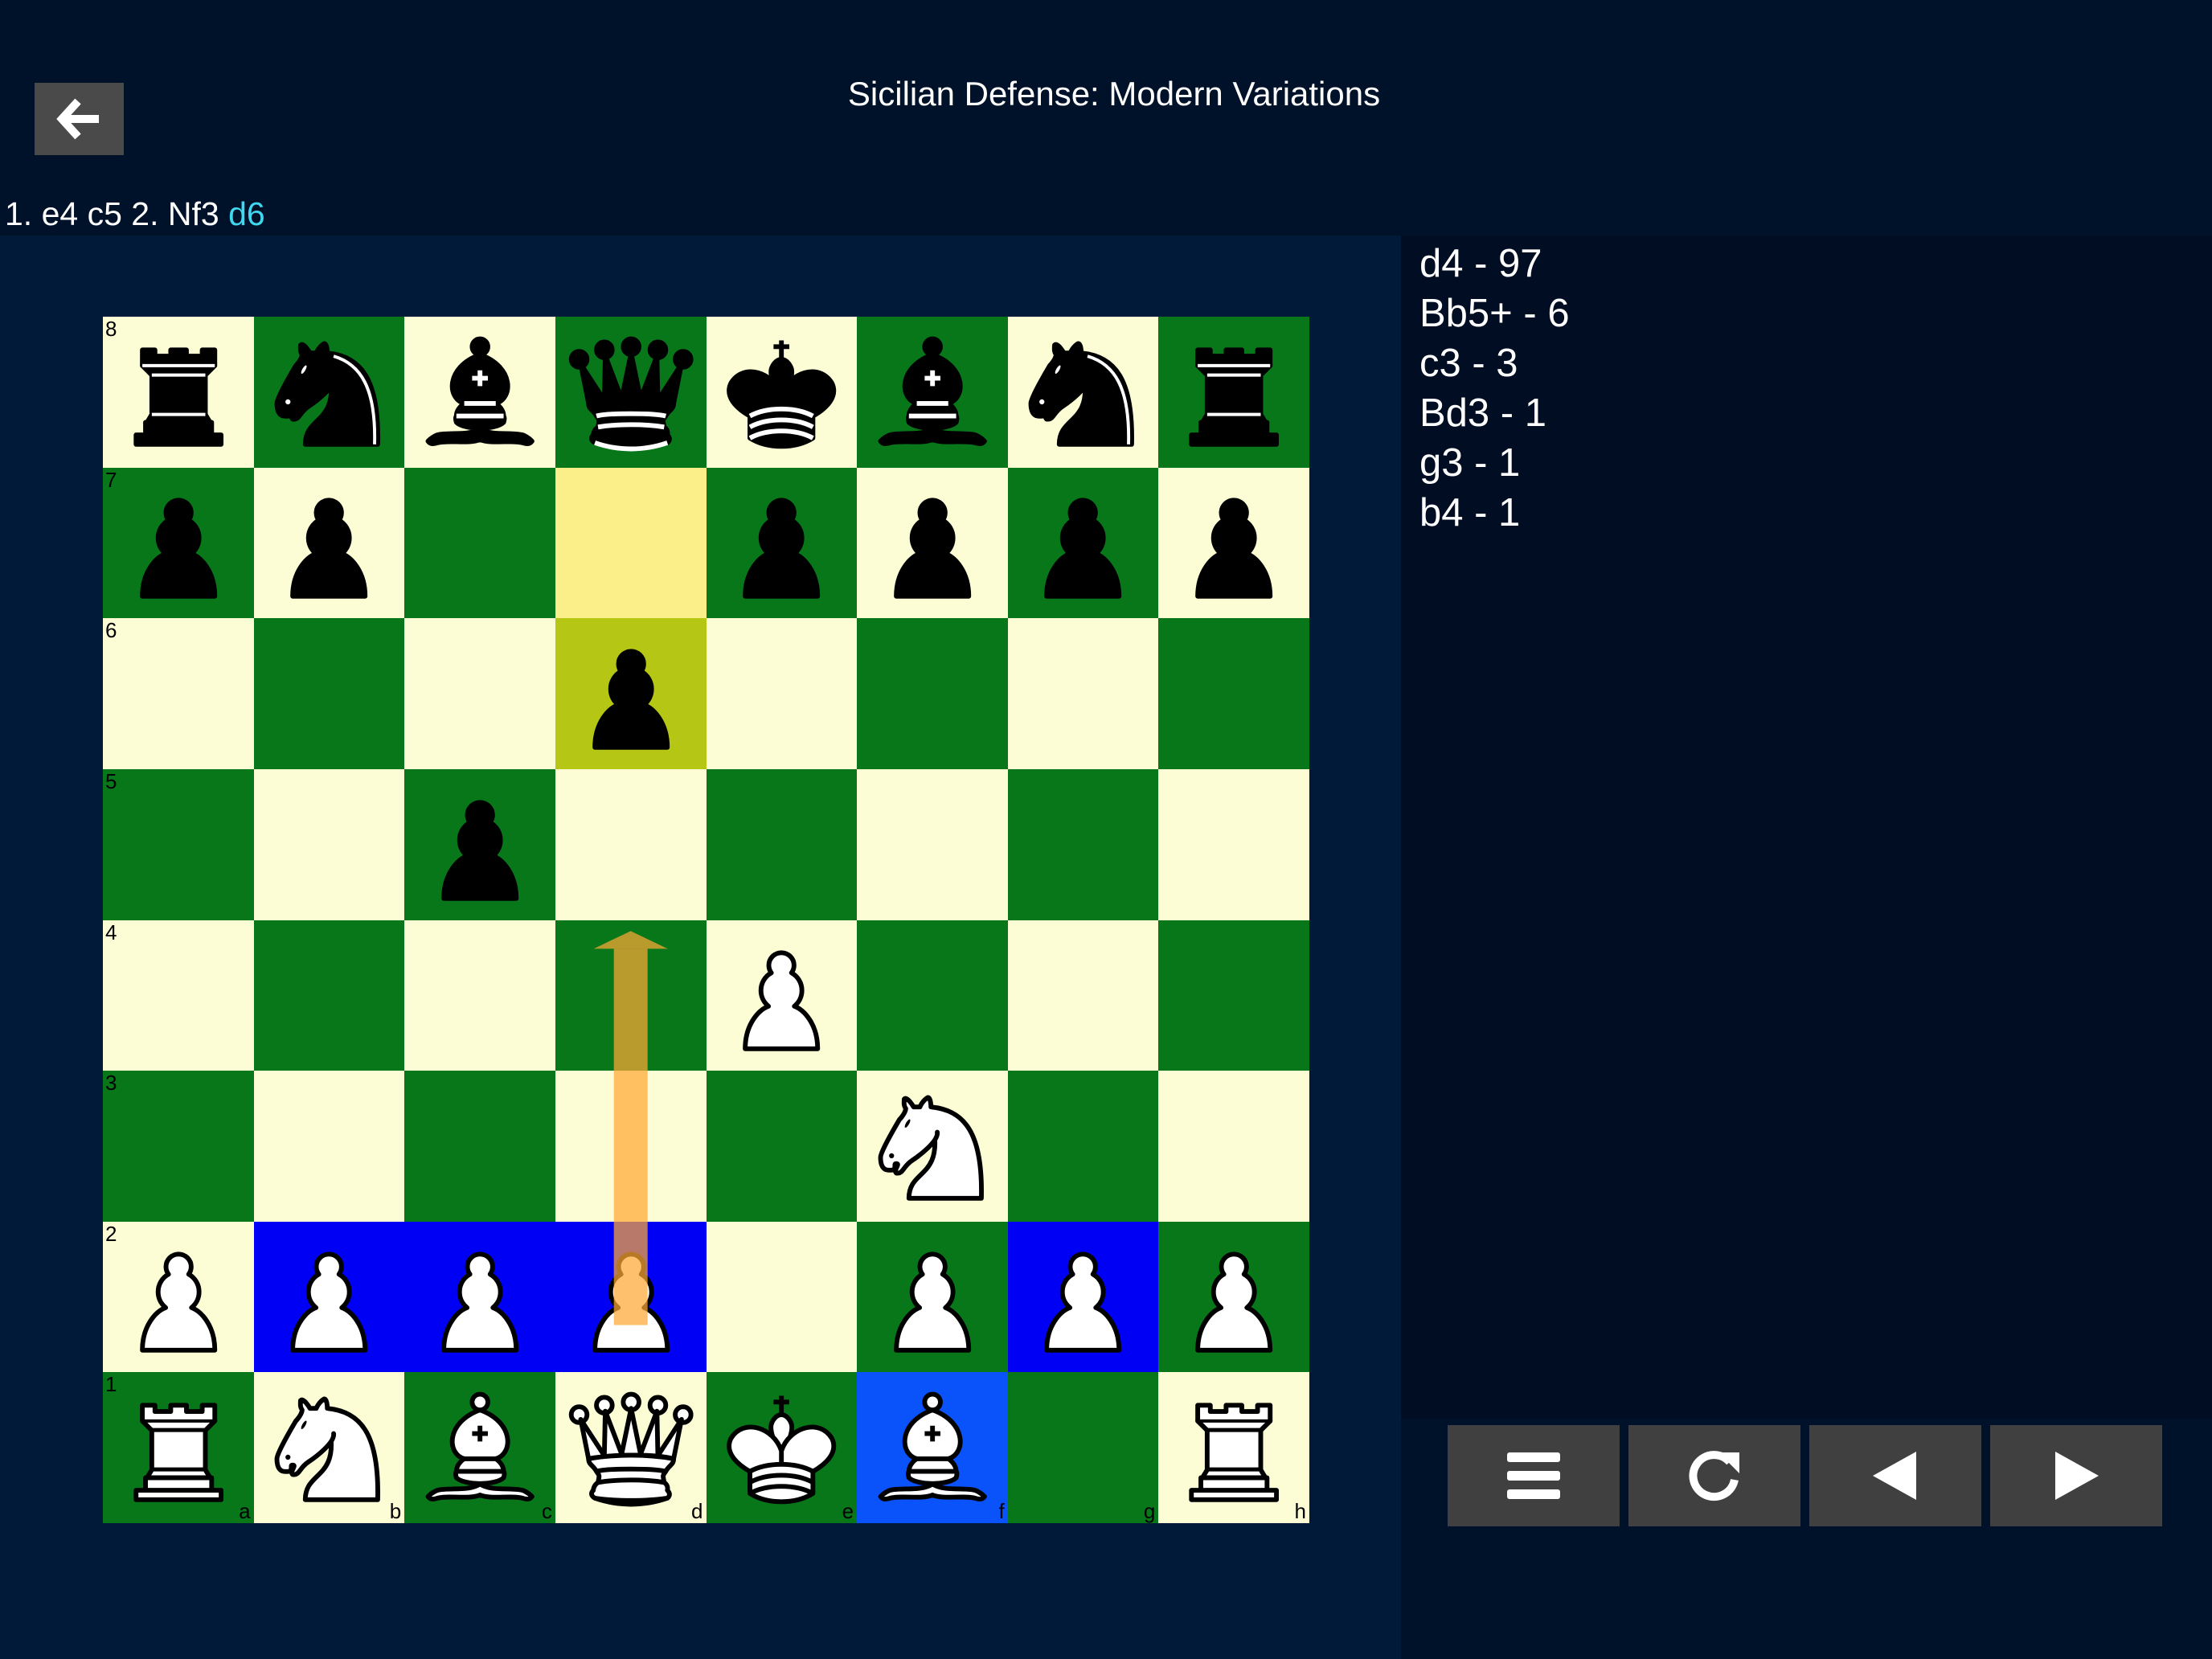  What do you see at coordinates (1494, 513) in the screenshot?
I see `candidate-move: b4 - 1` at bounding box center [1494, 513].